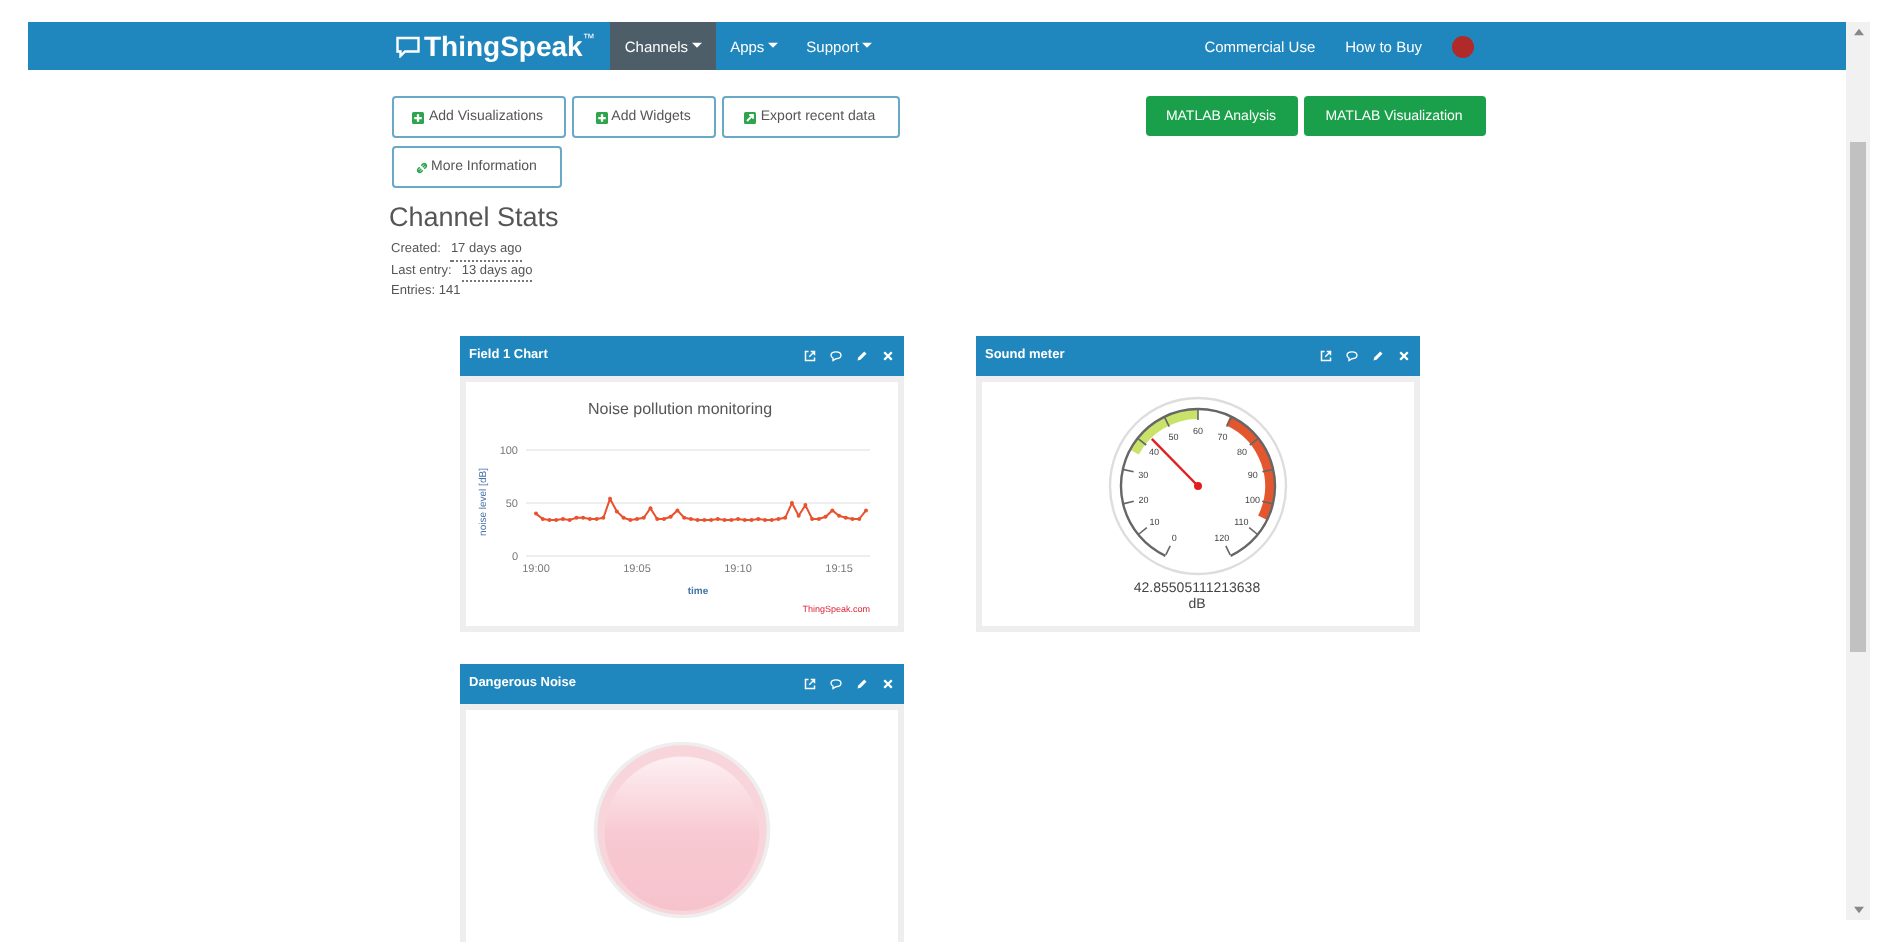 The height and width of the screenshot is (942, 1900). I want to click on scrollbar-thumb, so click(1858, 397).